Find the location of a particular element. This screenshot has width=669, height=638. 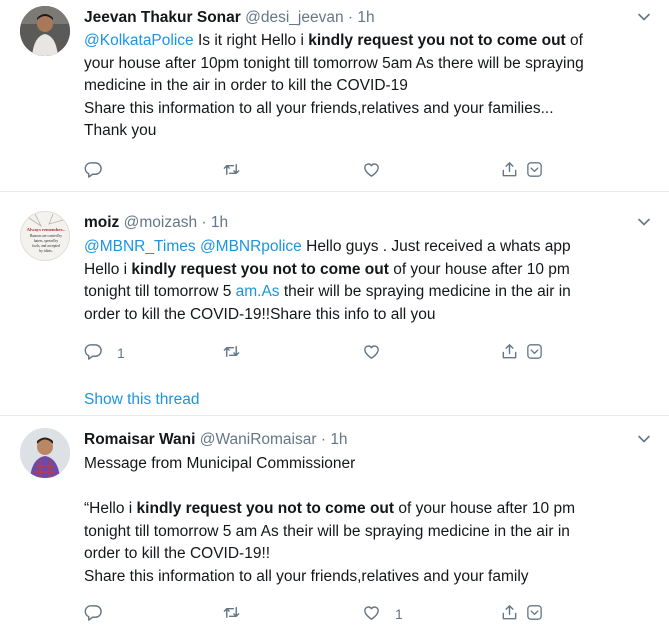

tweet-line: Message from Municipal Commissioner is located at coordinates (364, 464).